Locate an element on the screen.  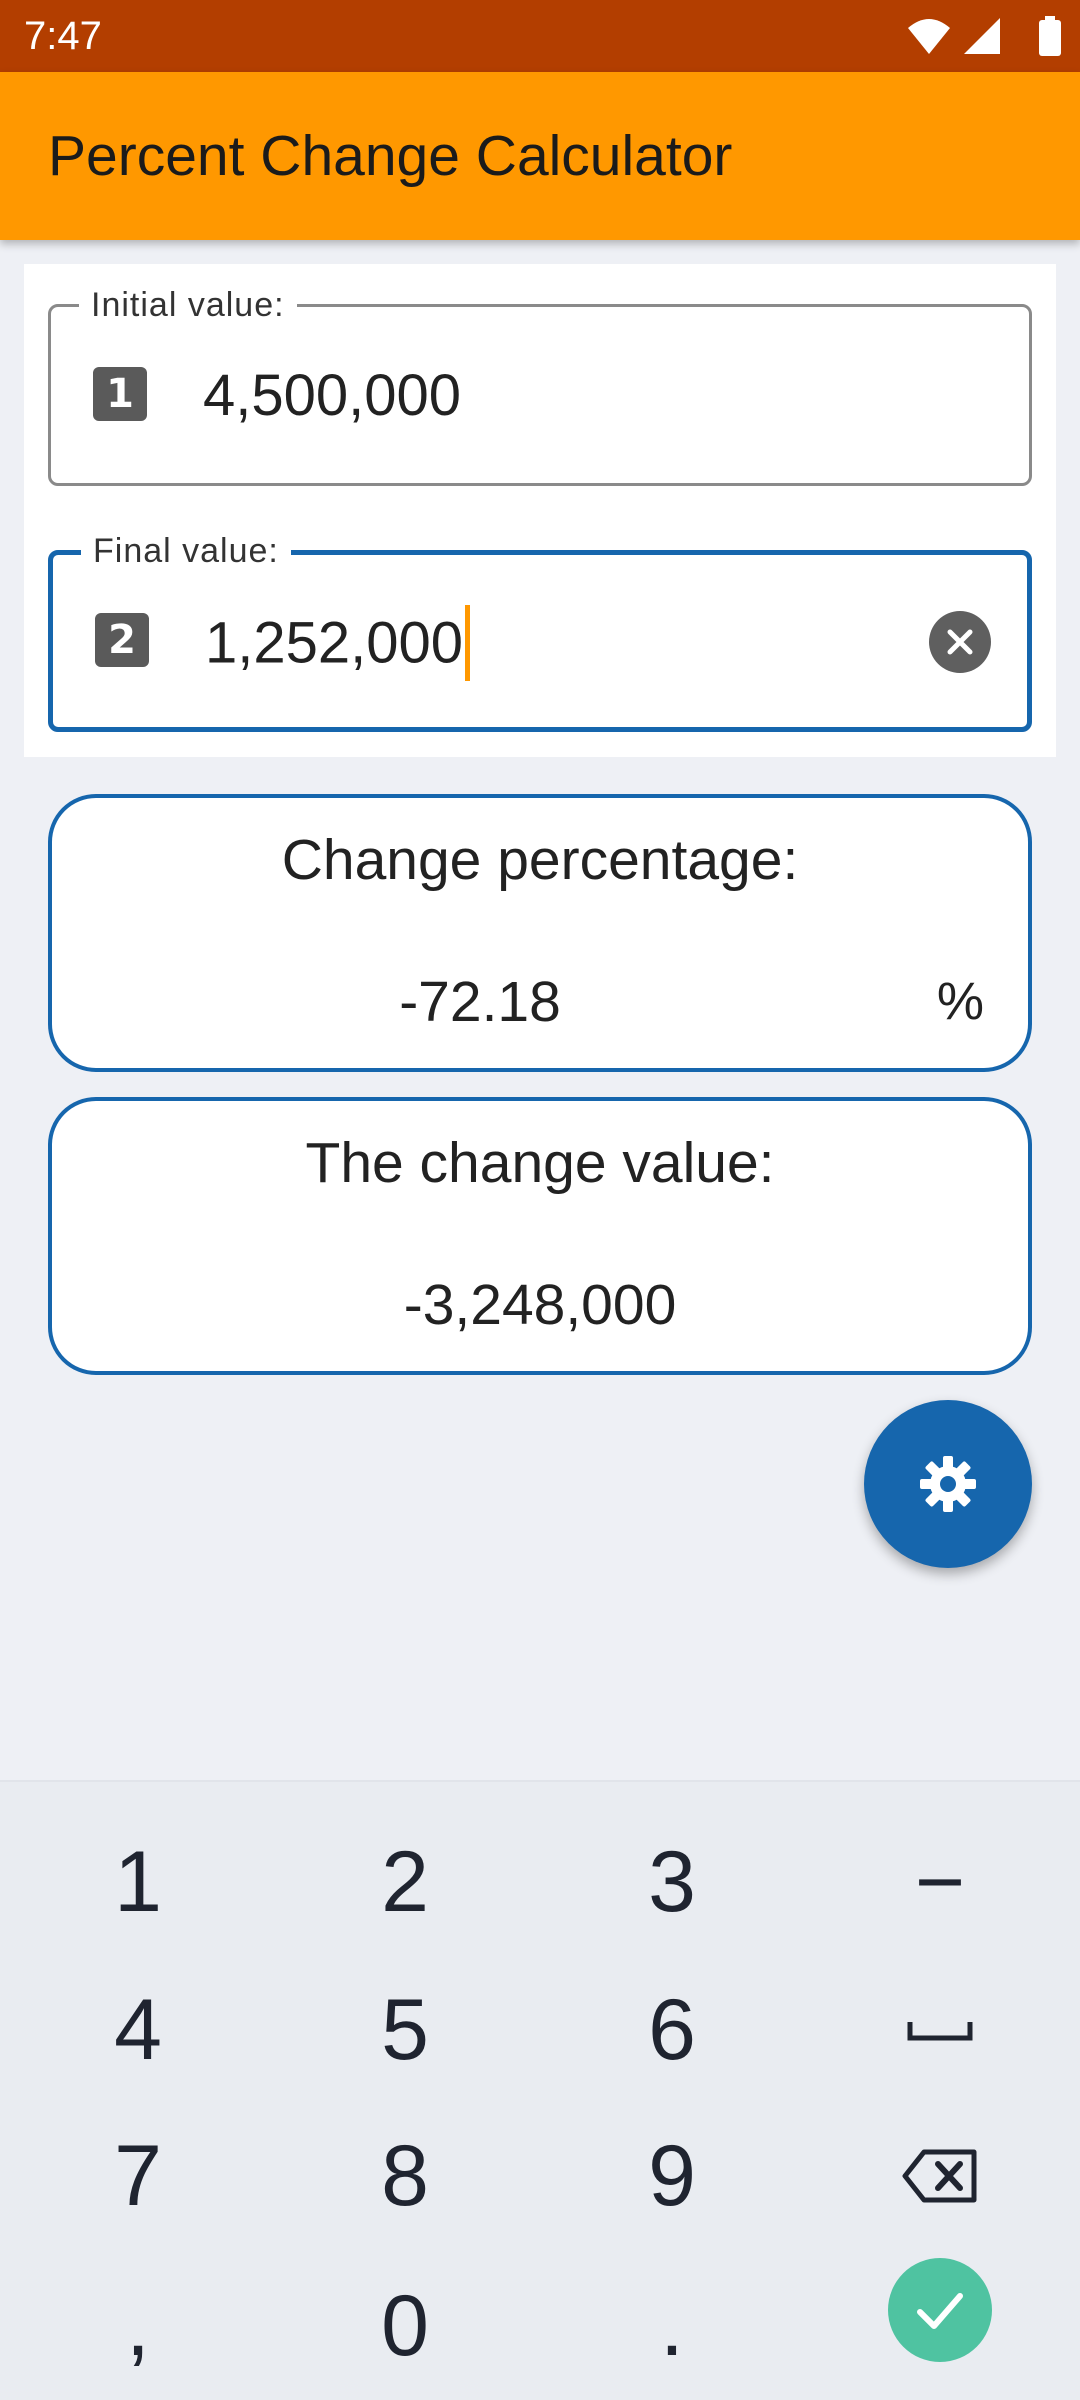
final-value-label: Final value: is located at coordinates (186, 551).